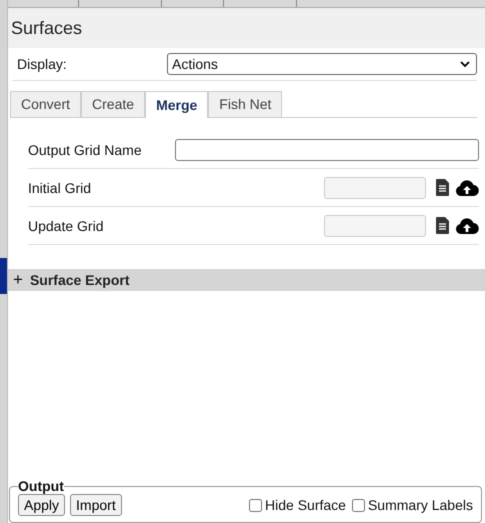 This screenshot has height=523, width=485. Describe the element at coordinates (96, 505) in the screenshot. I see `action-button: Import` at that location.